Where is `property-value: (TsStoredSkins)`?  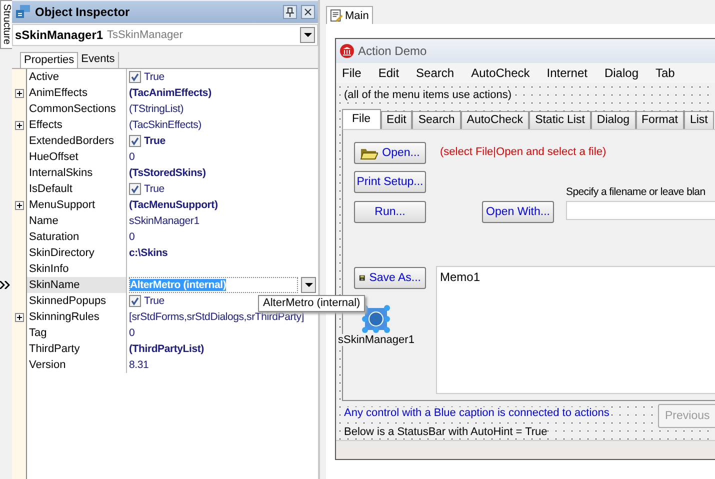
property-value: (TsStoredSkins) is located at coordinates (167, 173).